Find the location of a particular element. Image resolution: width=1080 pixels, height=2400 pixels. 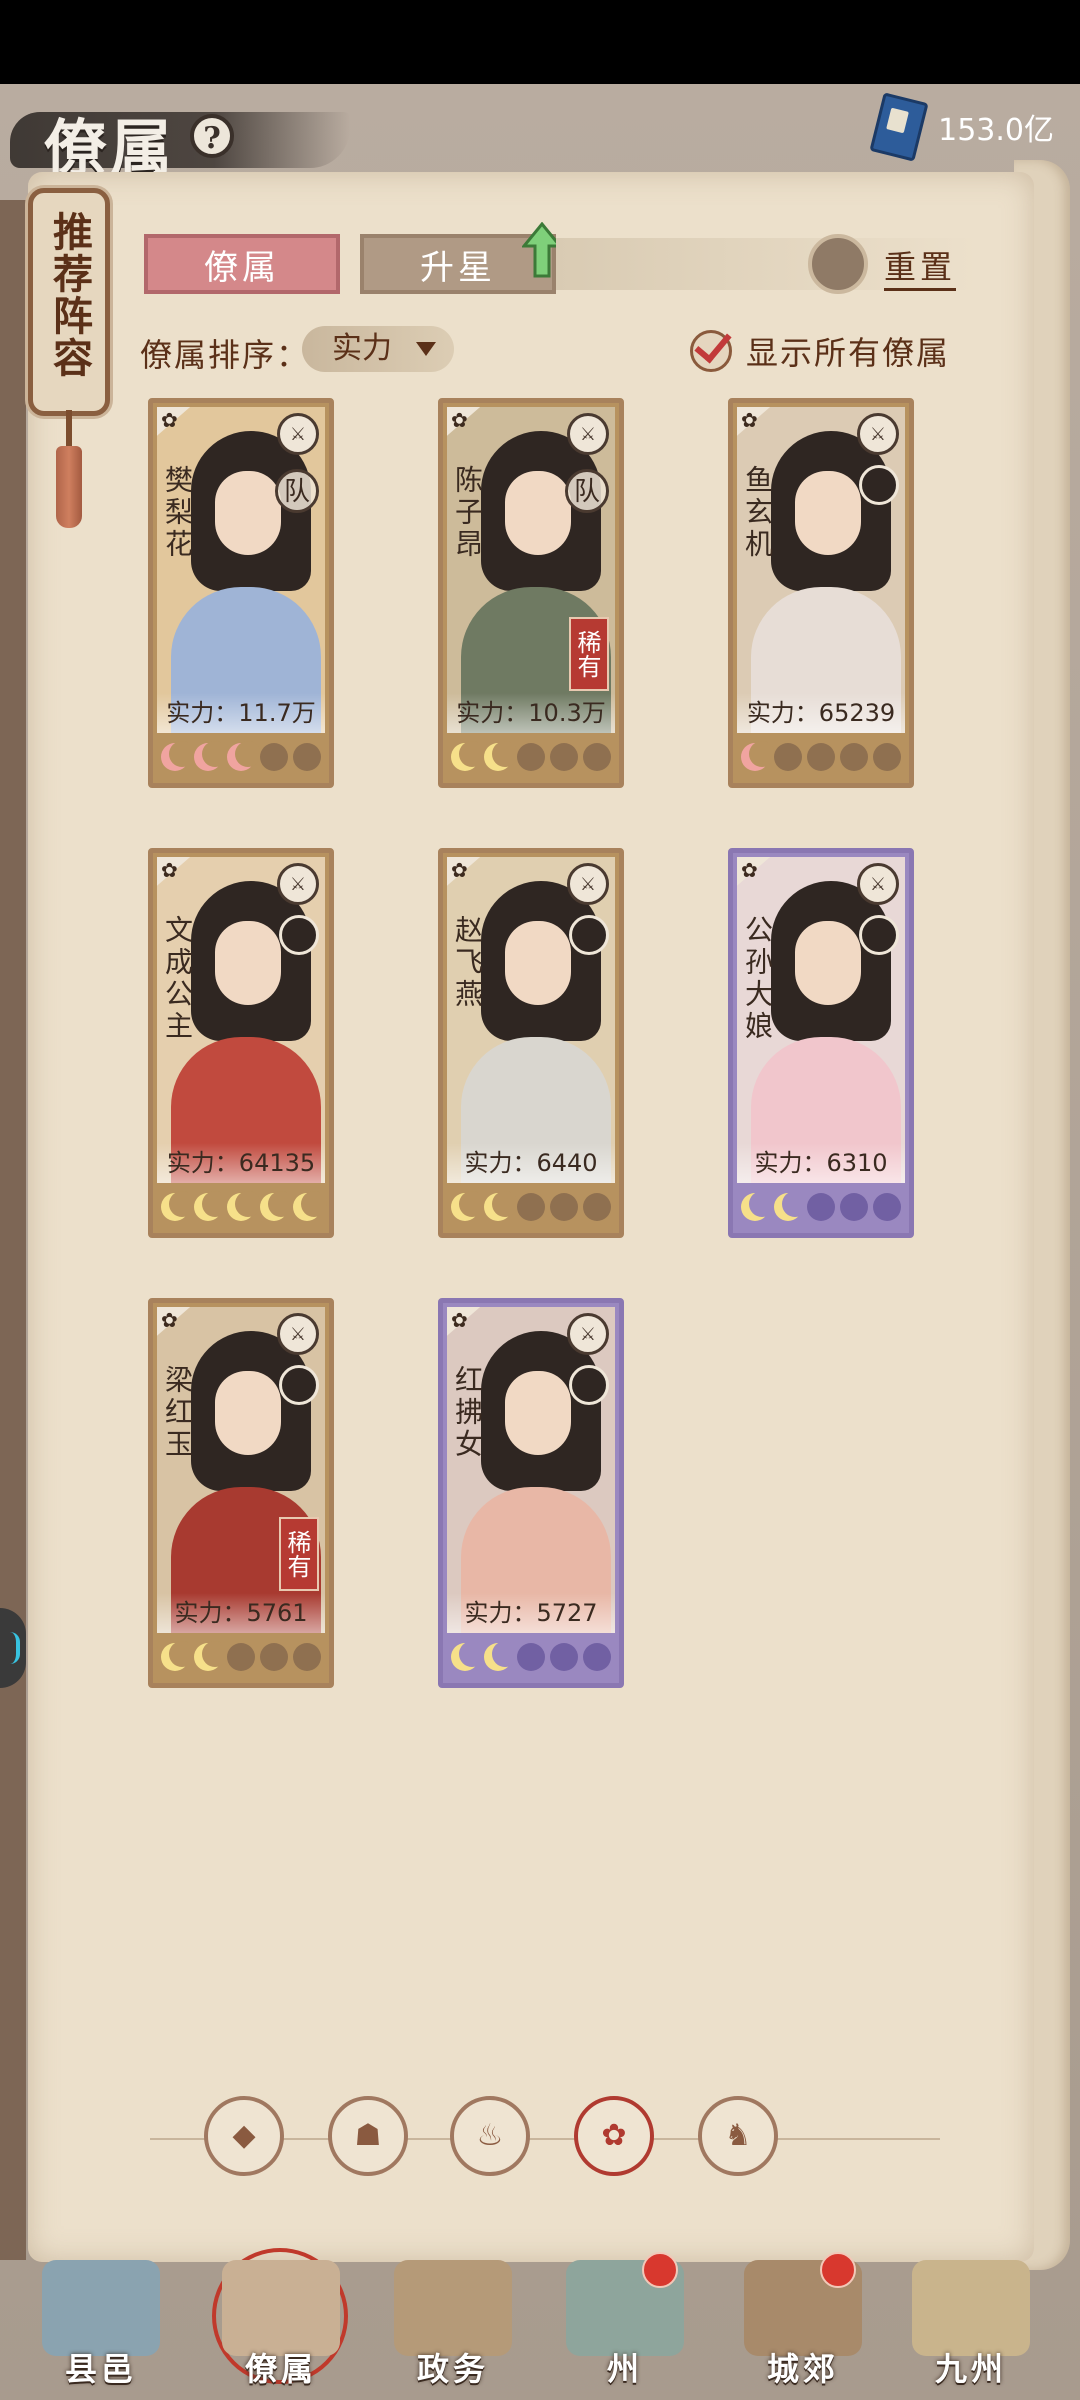

official-card: ✿ 文成公主 ⚔ 实力：64135 is located at coordinates (241, 1043).